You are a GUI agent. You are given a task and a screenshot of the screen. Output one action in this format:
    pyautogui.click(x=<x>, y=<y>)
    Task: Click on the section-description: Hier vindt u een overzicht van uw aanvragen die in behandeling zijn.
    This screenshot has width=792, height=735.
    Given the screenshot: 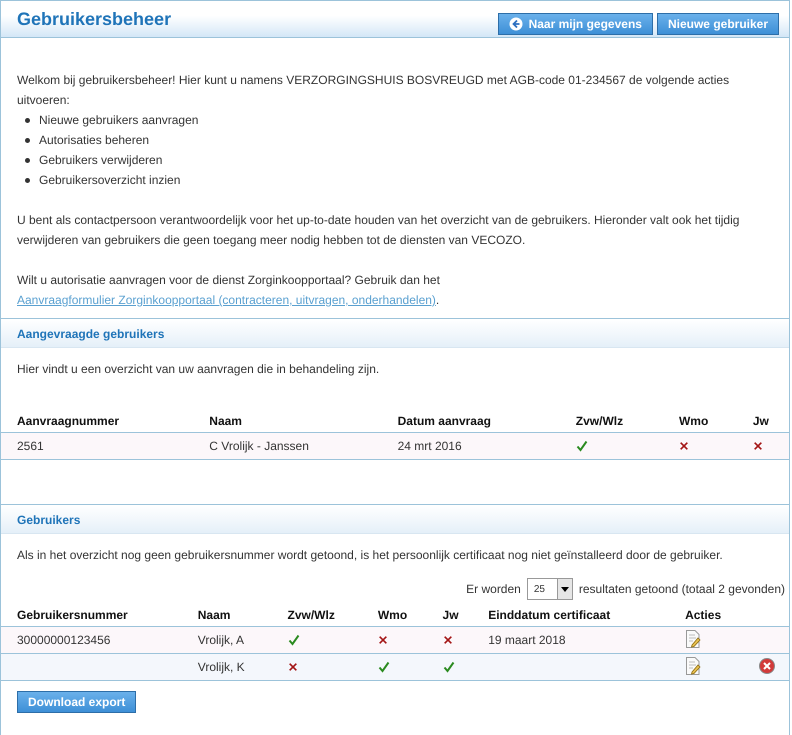 What is the action you would take?
    pyautogui.click(x=198, y=369)
    